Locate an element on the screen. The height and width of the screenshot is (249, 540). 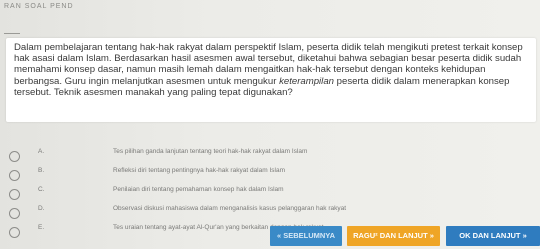
page-header: RAN SOAL PEND is located at coordinates (39, 6).